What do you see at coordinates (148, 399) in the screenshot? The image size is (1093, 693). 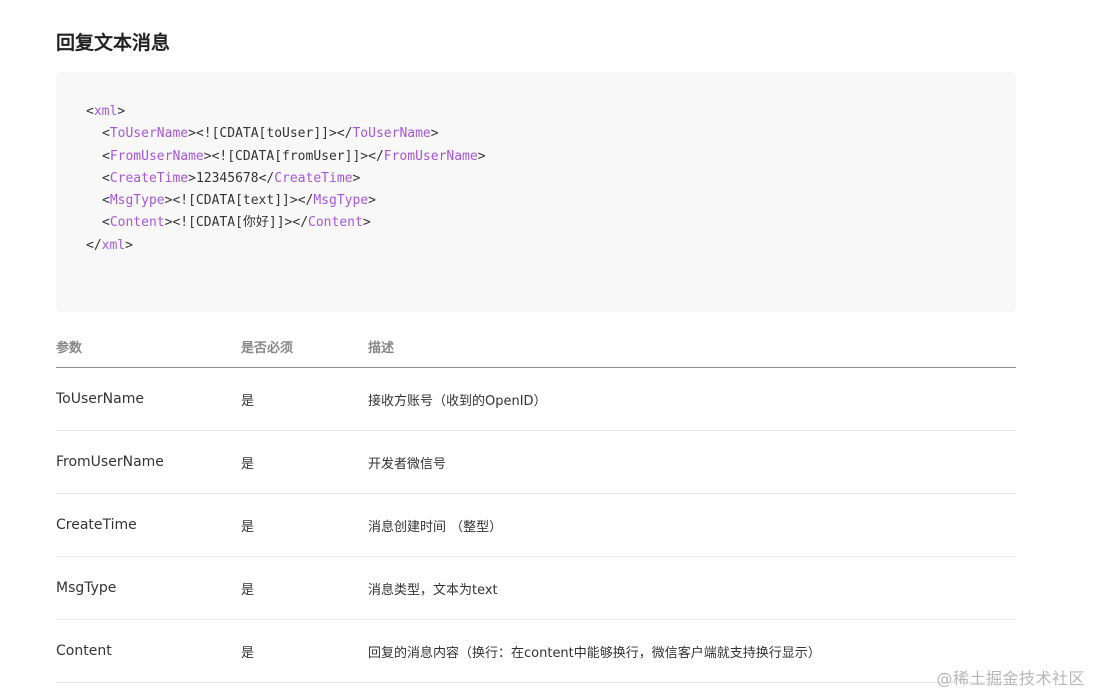 I see `param-cell: ToUserName` at bounding box center [148, 399].